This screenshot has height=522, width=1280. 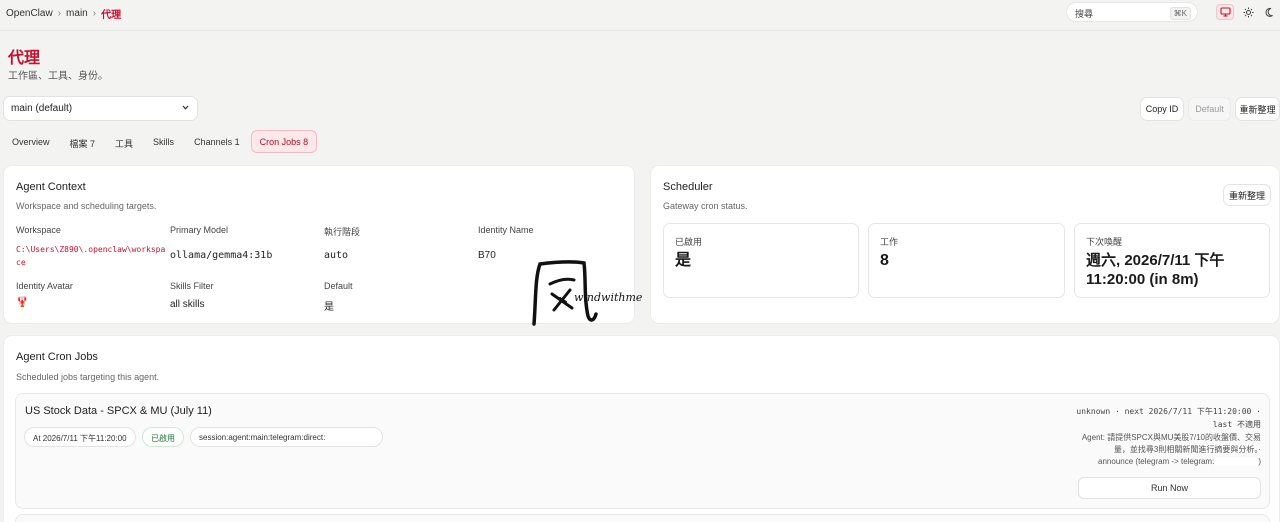 I want to click on scheduler-subtitle: Gateway cron status., so click(x=705, y=206).